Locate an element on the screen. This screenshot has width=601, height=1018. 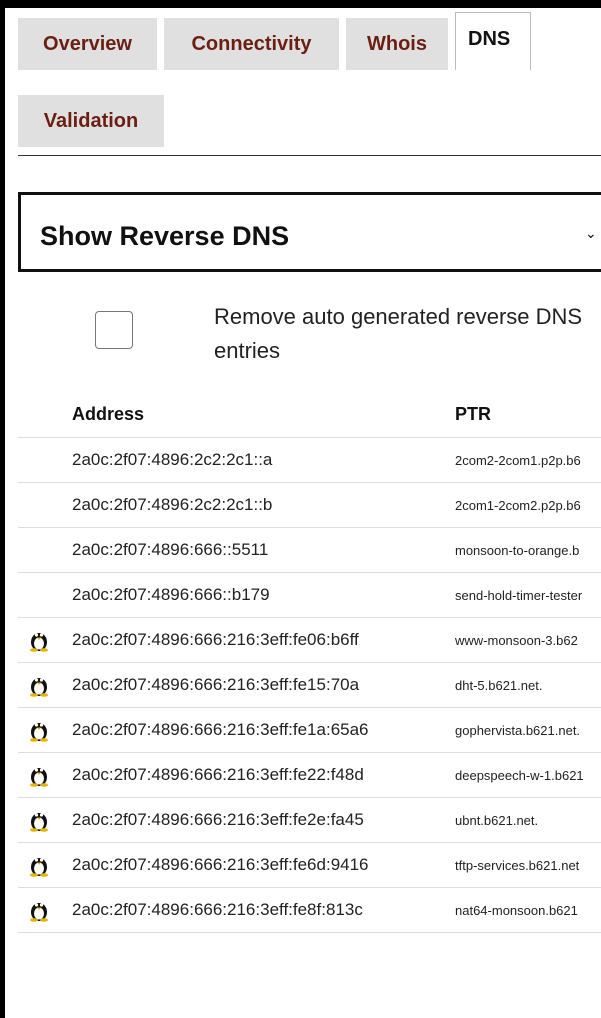
tab-whois: Whois is located at coordinates (397, 44).